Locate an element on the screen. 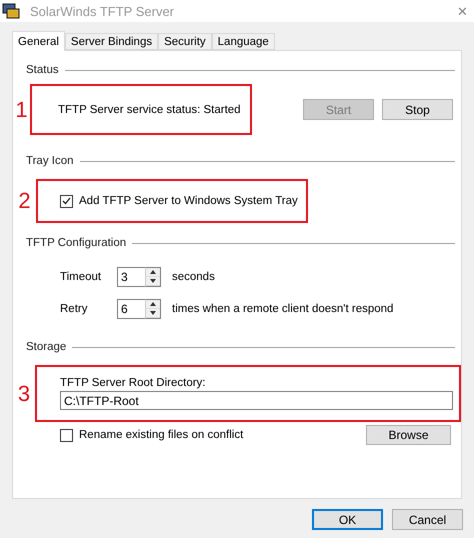  callout-number: 3 is located at coordinates (24, 393).